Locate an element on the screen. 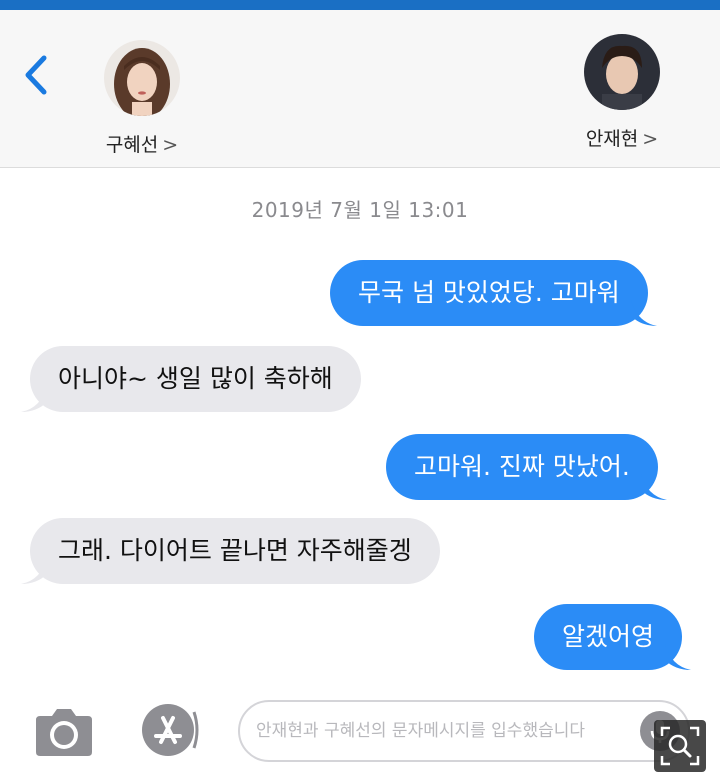 The image size is (720, 782). back-button is located at coordinates (38, 75).